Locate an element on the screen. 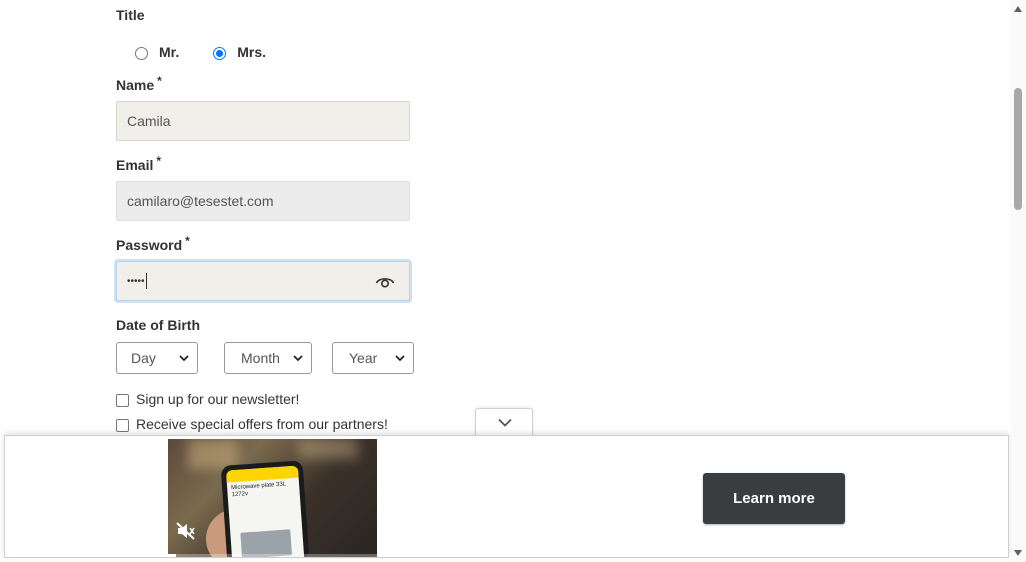 This screenshot has width=1026, height=562. scroll-thumb is located at coordinates (1018, 149).